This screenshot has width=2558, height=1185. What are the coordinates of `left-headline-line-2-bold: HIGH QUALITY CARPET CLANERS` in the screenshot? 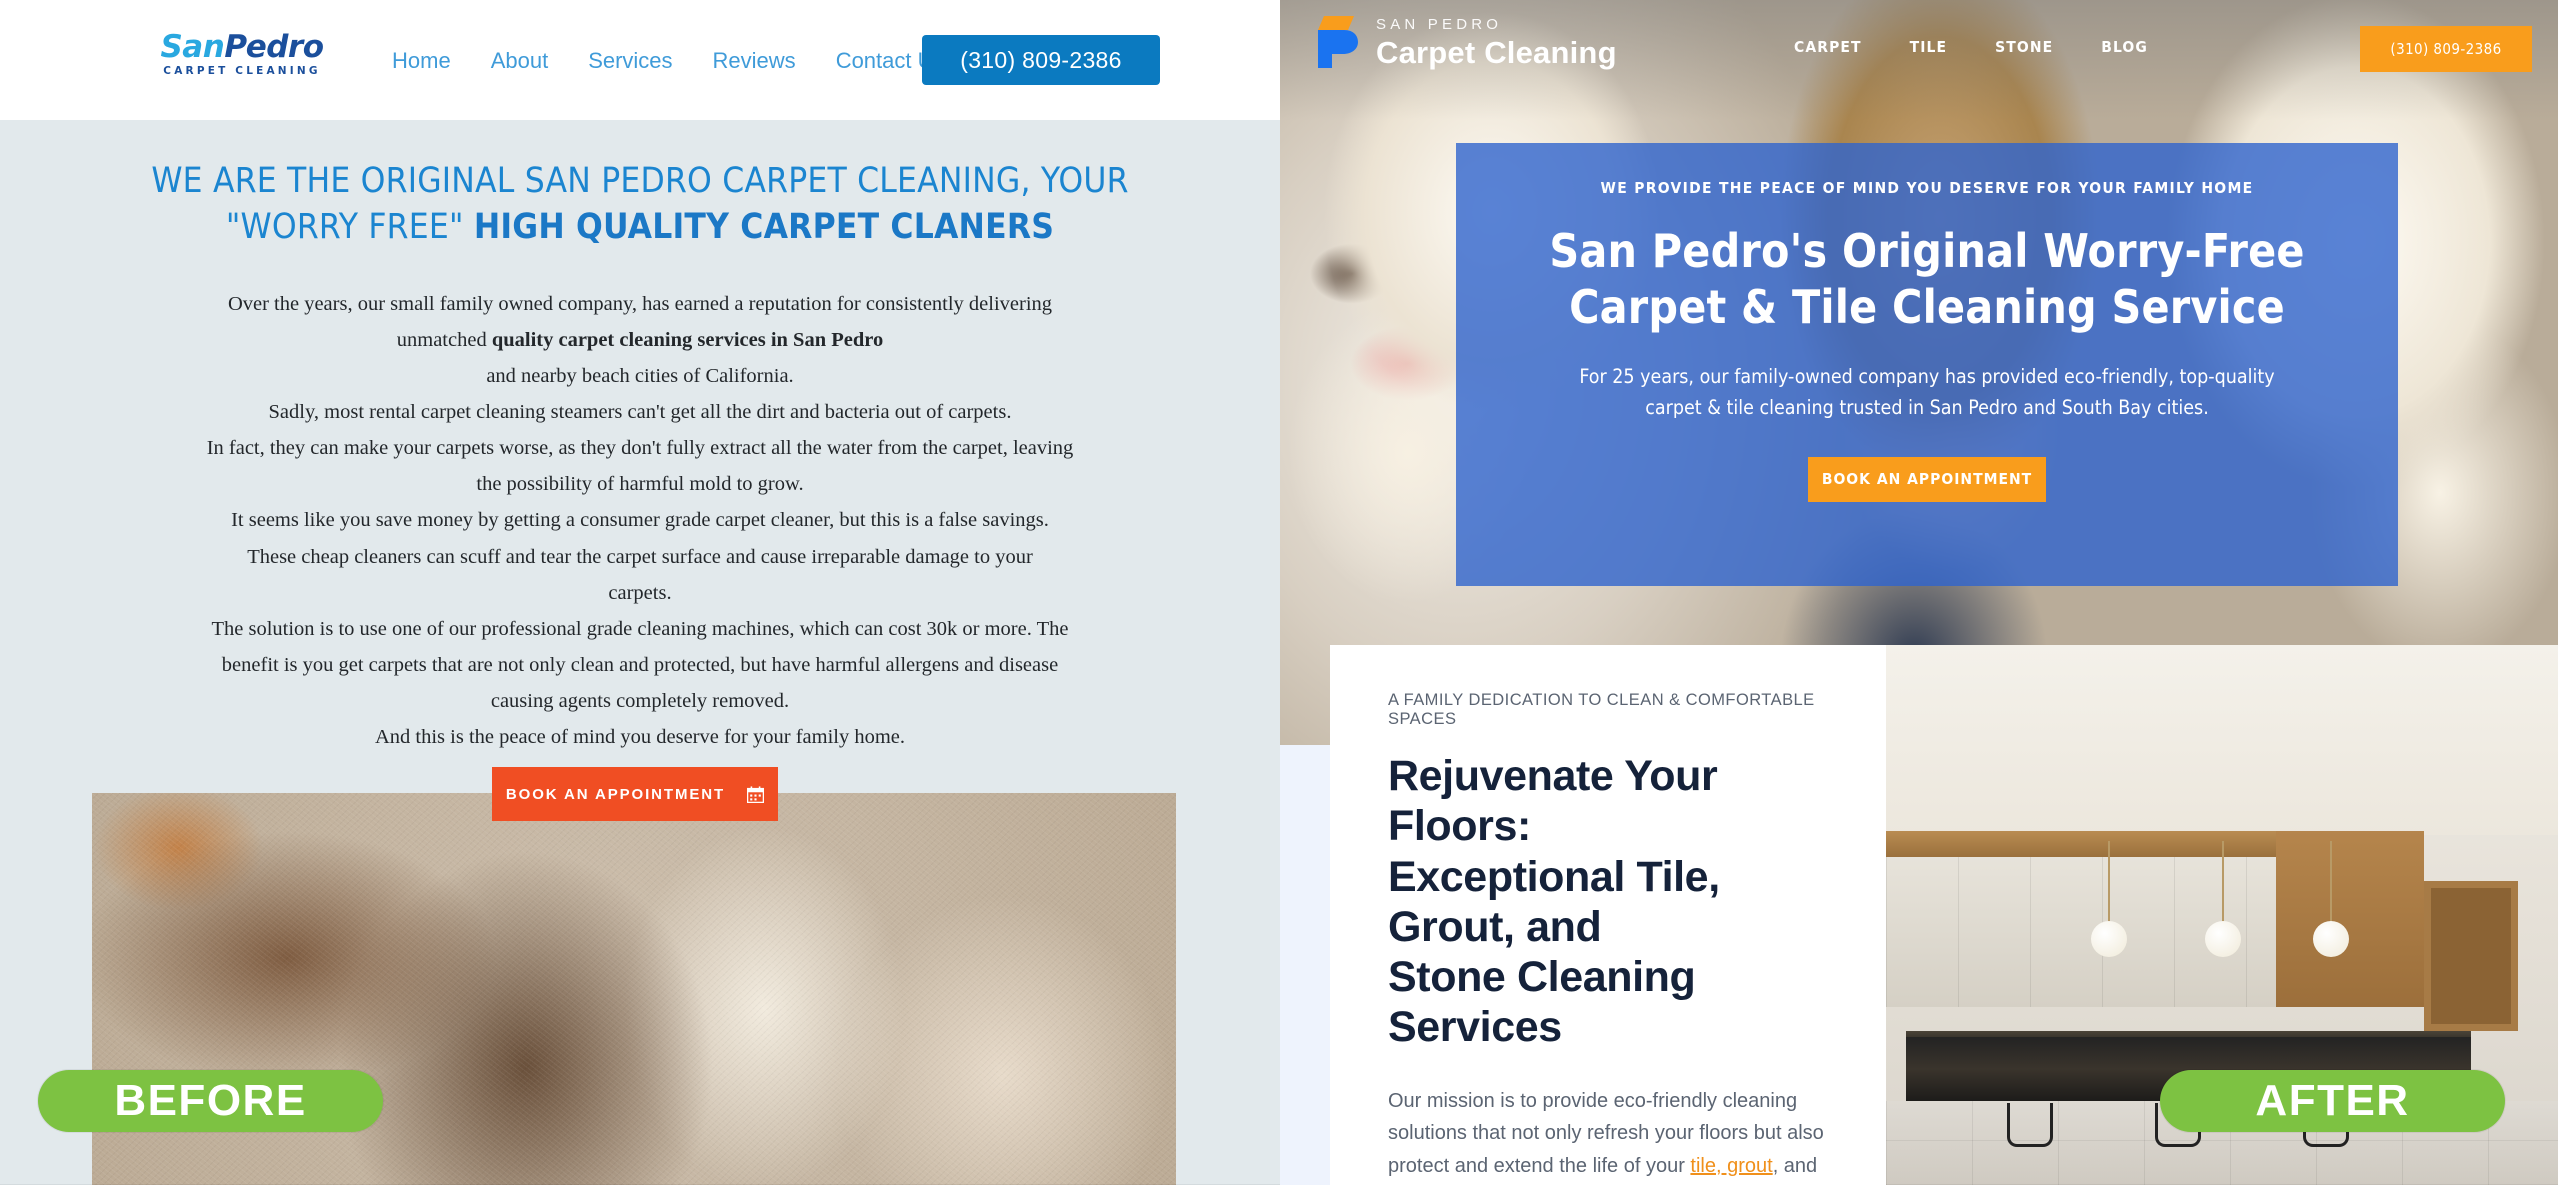 It's located at (764, 227).